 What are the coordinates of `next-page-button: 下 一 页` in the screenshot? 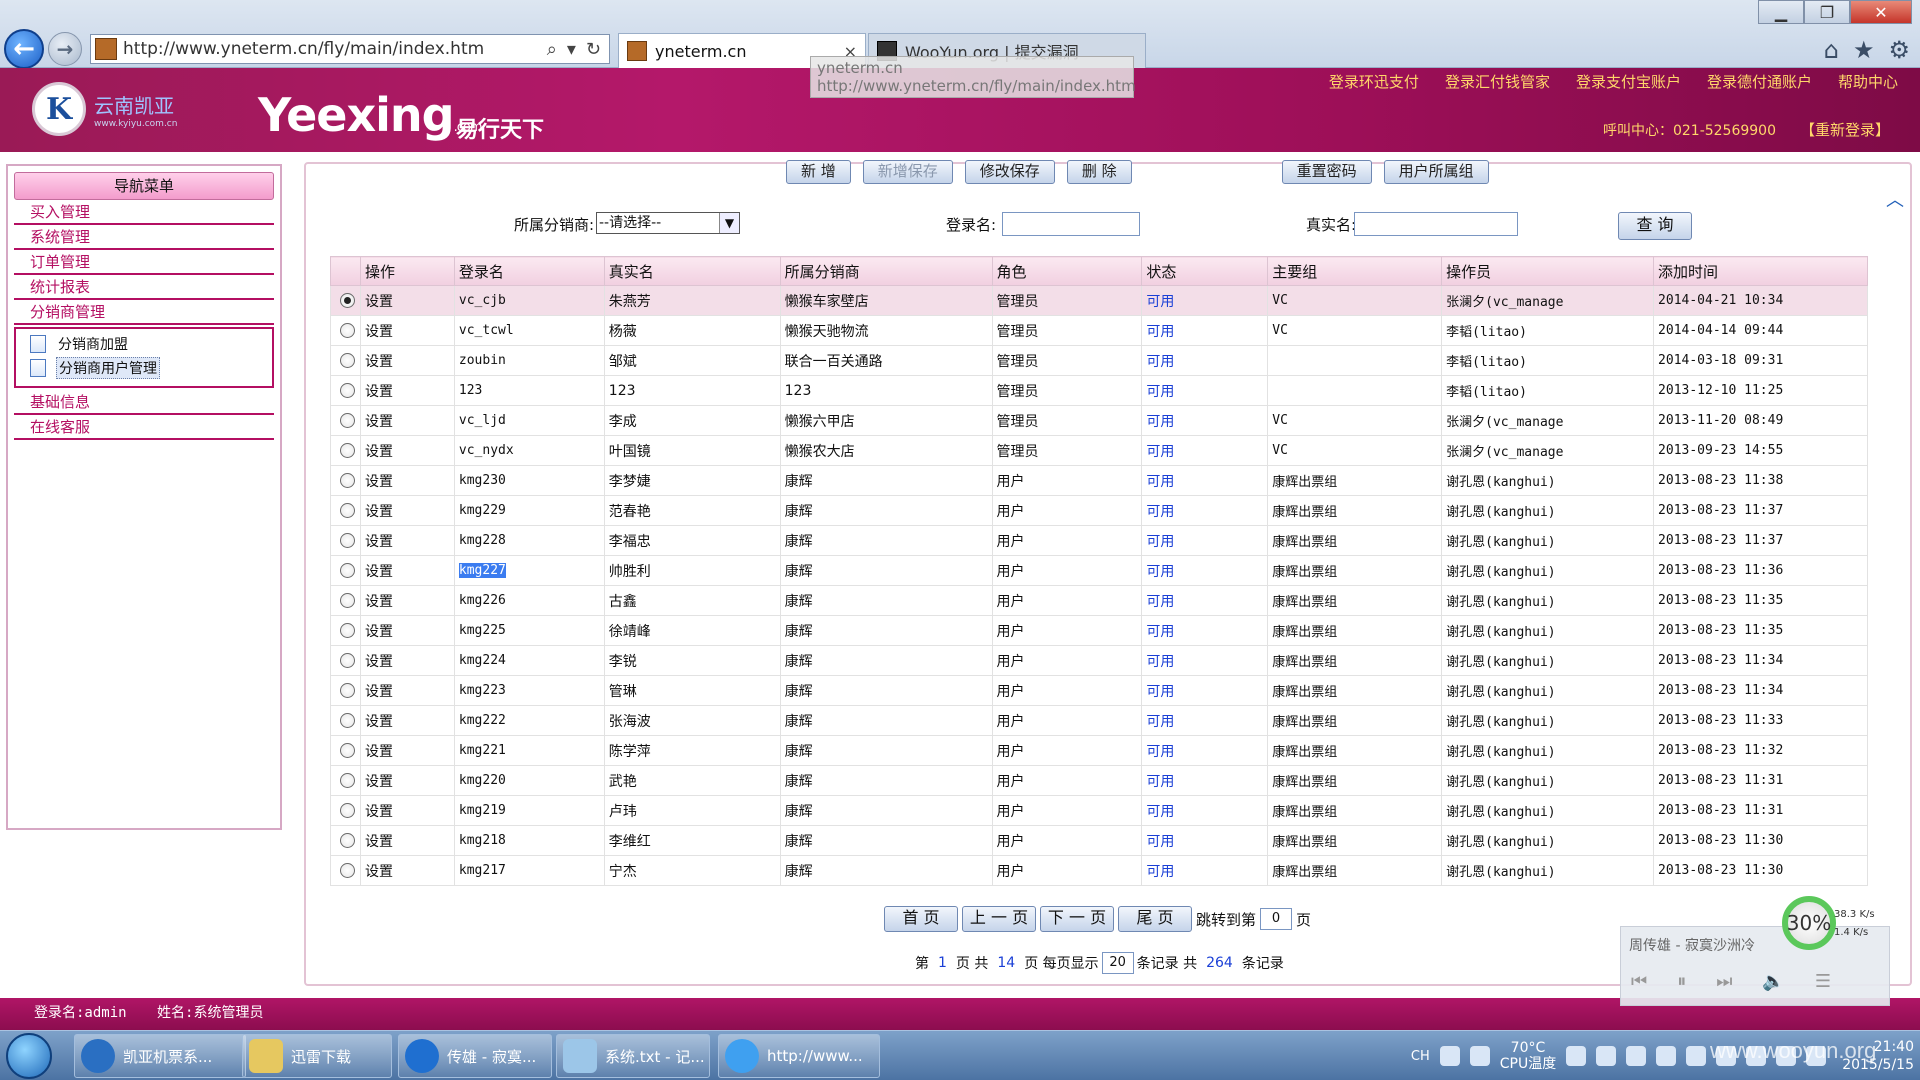 It's located at (1077, 919).